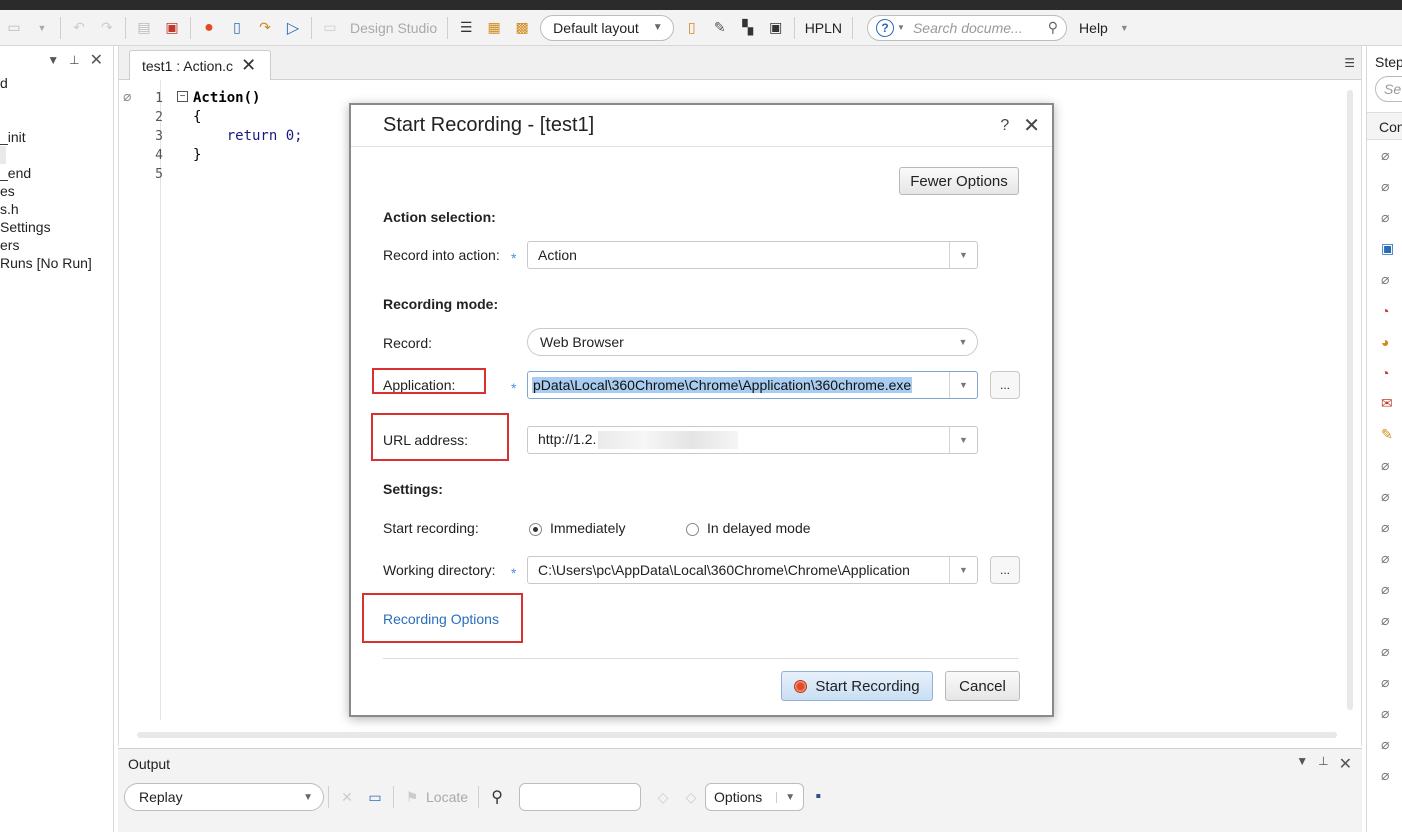 This screenshot has width=1402, height=832. What do you see at coordinates (209, 28) in the screenshot?
I see `record-icon: ●` at bounding box center [209, 28].